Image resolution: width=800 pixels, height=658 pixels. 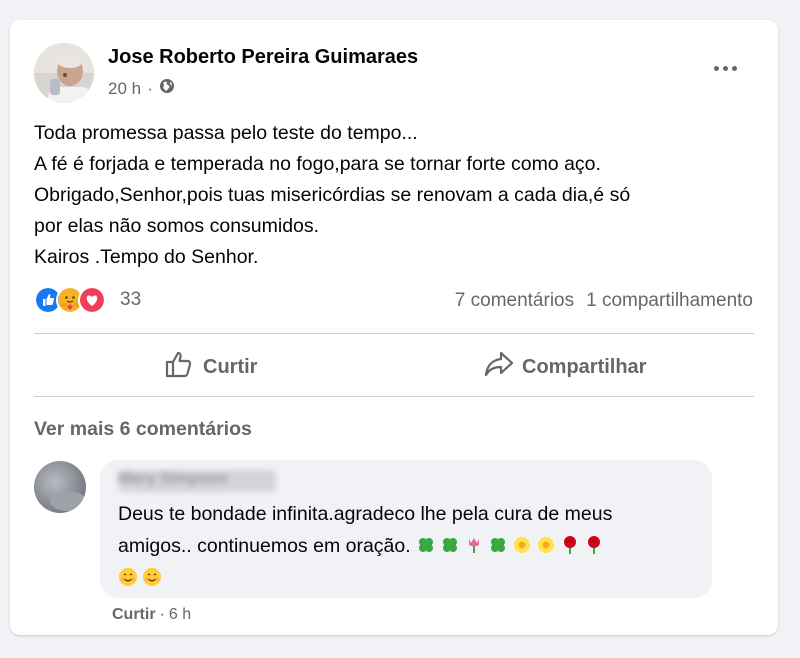 I want to click on comments-count-link: 7 comentários, so click(x=514, y=301).